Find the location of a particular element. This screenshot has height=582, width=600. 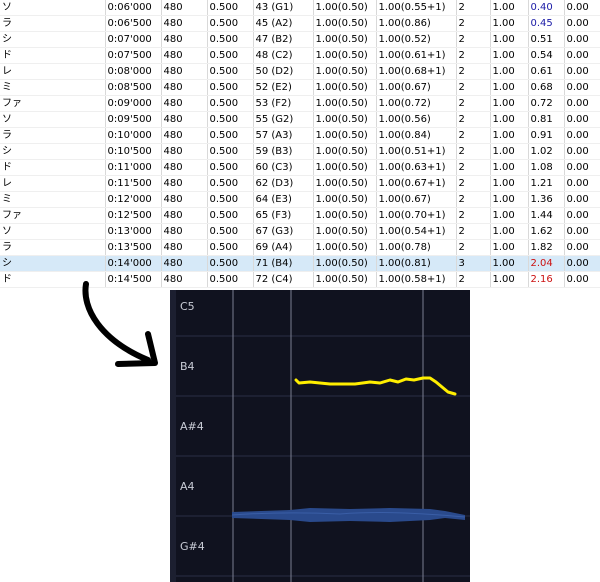

cell-value-b: 0.40 is located at coordinates (546, 8).